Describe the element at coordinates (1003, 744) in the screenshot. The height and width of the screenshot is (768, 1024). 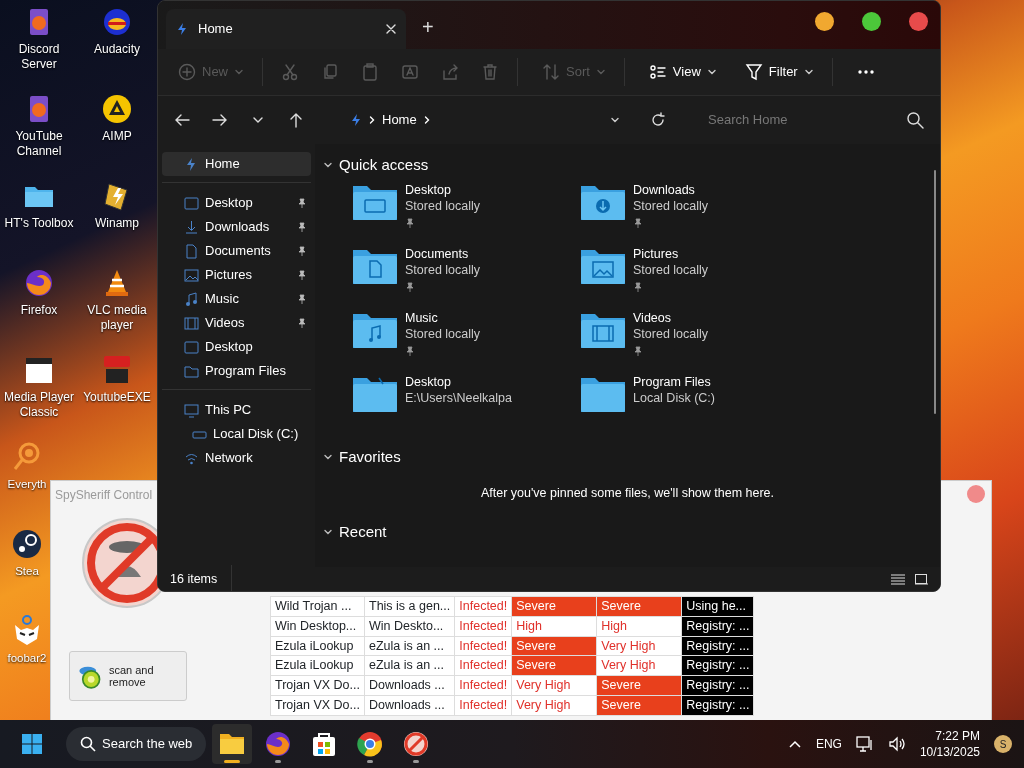
I see `user-avatar: S` at that location.